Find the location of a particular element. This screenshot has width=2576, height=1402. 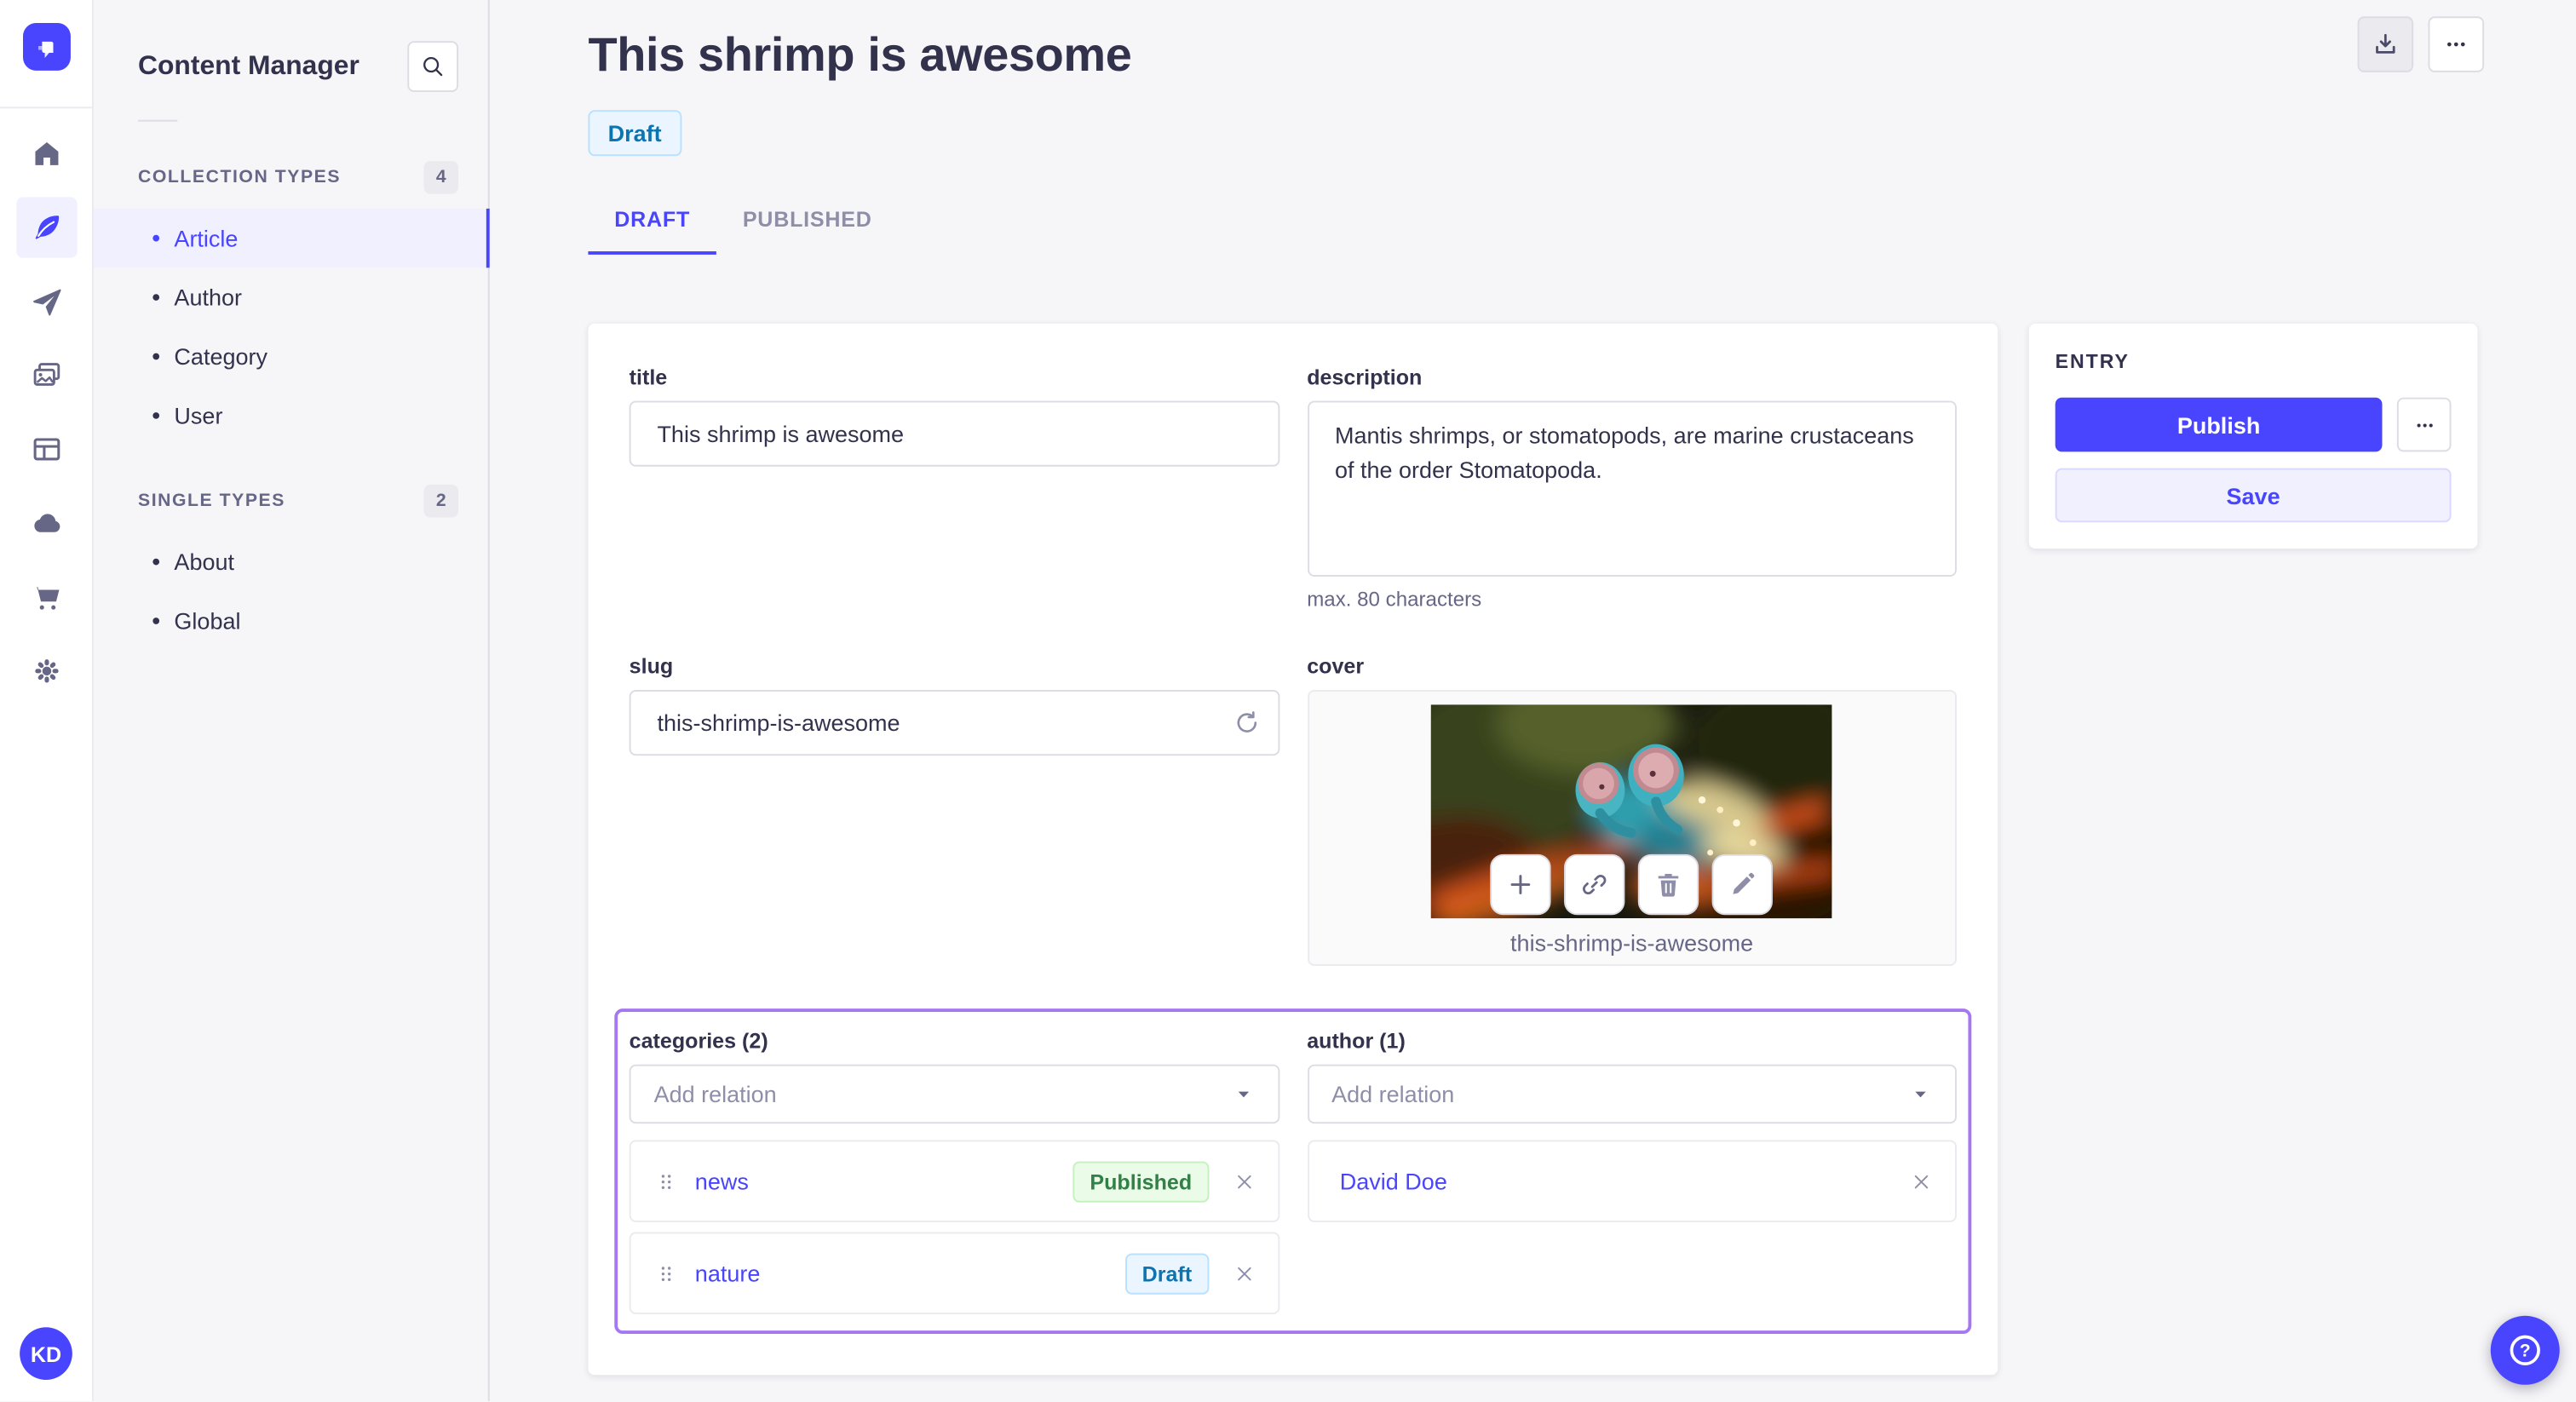

author-add-relation-combobox: Add relation is located at coordinates (1632, 1094).